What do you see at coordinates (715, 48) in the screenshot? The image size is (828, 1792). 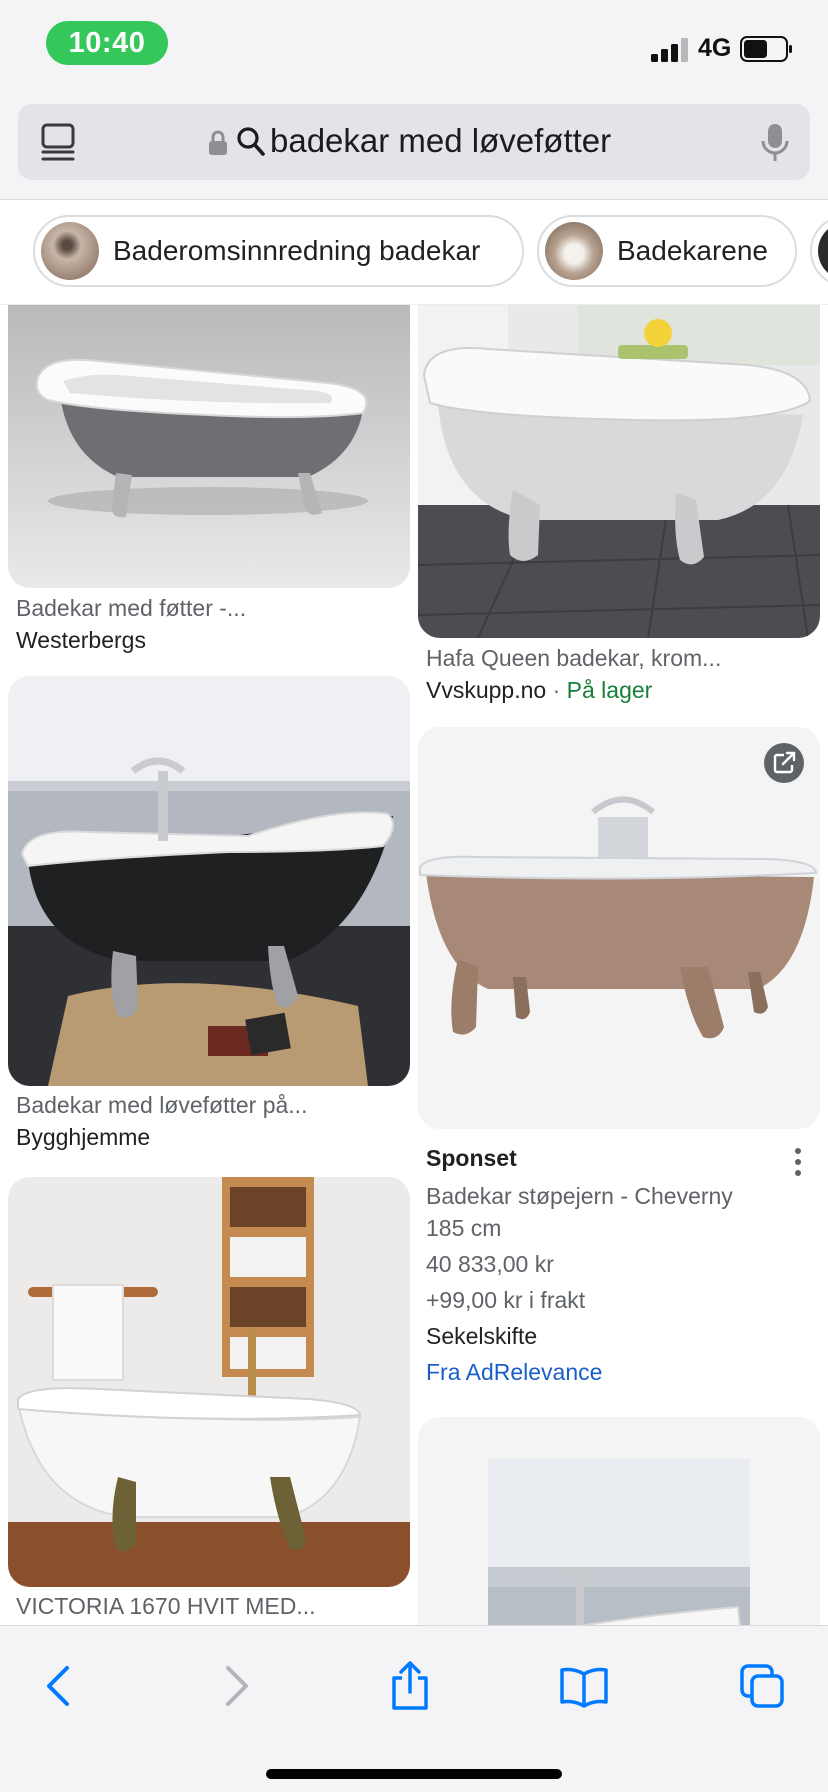 I see `network-type: 4G` at bounding box center [715, 48].